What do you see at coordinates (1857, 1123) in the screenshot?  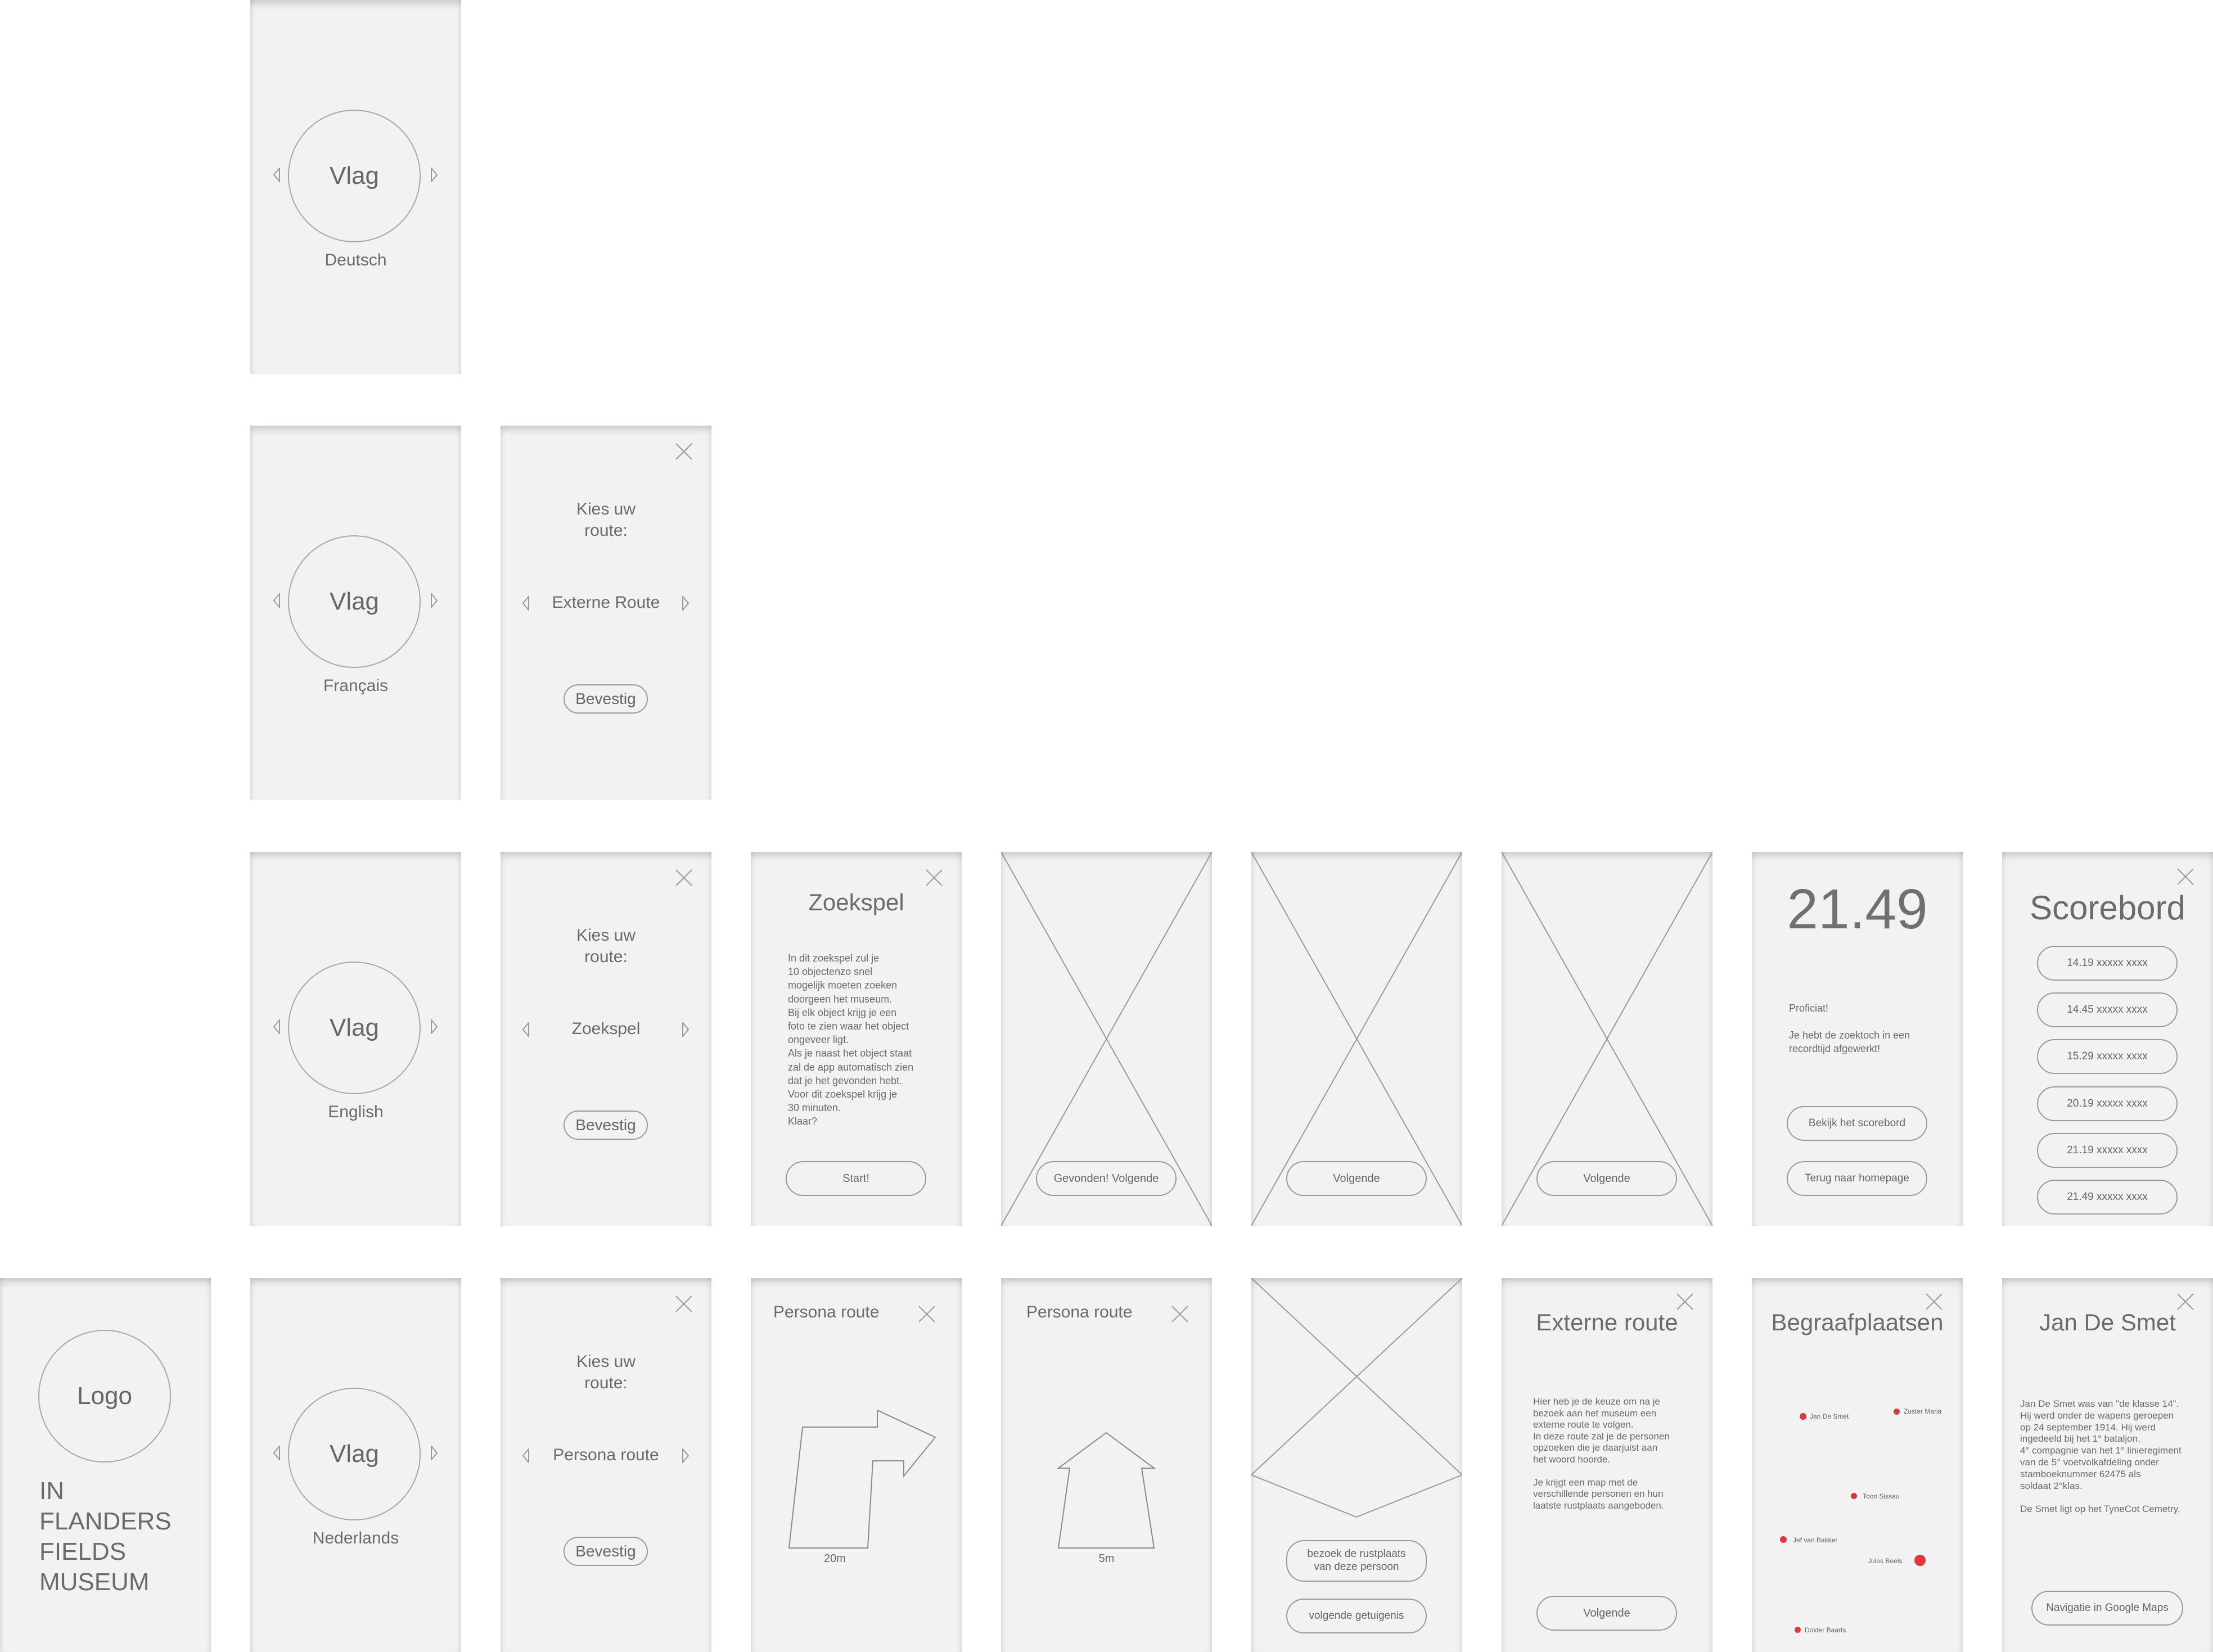 I see `view-scoreboard-button: Bekijk het scorebord` at bounding box center [1857, 1123].